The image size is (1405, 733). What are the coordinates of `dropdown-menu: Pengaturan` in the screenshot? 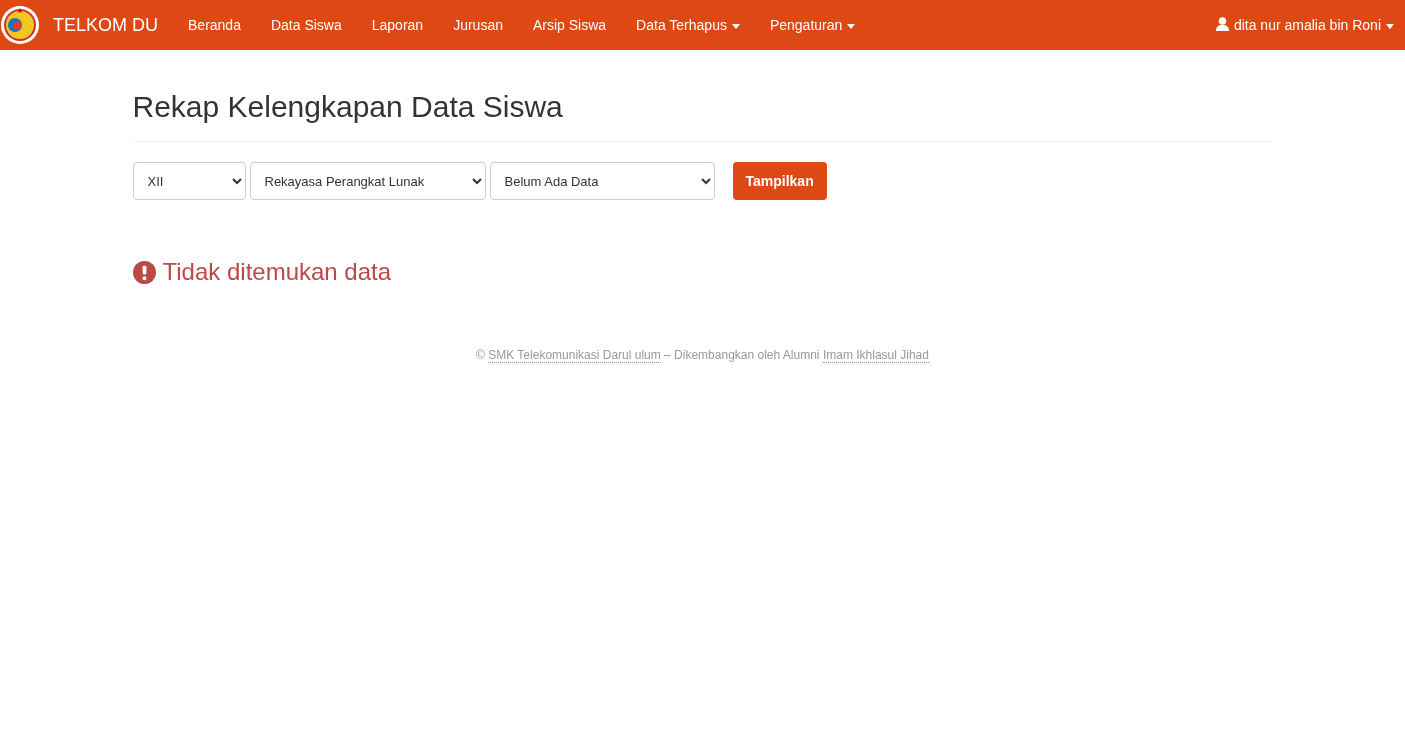 It's located at (812, 25).